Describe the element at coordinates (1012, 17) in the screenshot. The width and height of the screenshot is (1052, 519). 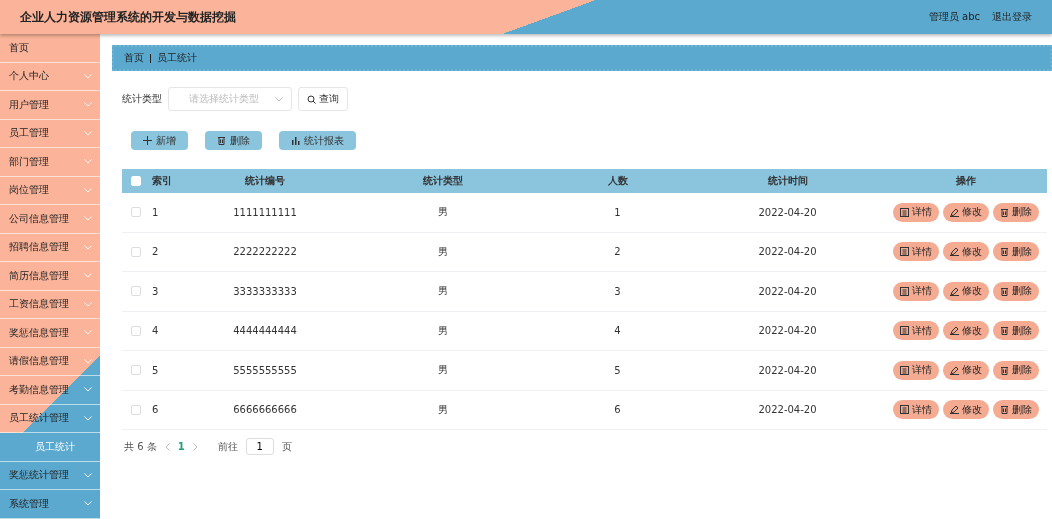
I see `logout-link: 退出登录` at that location.